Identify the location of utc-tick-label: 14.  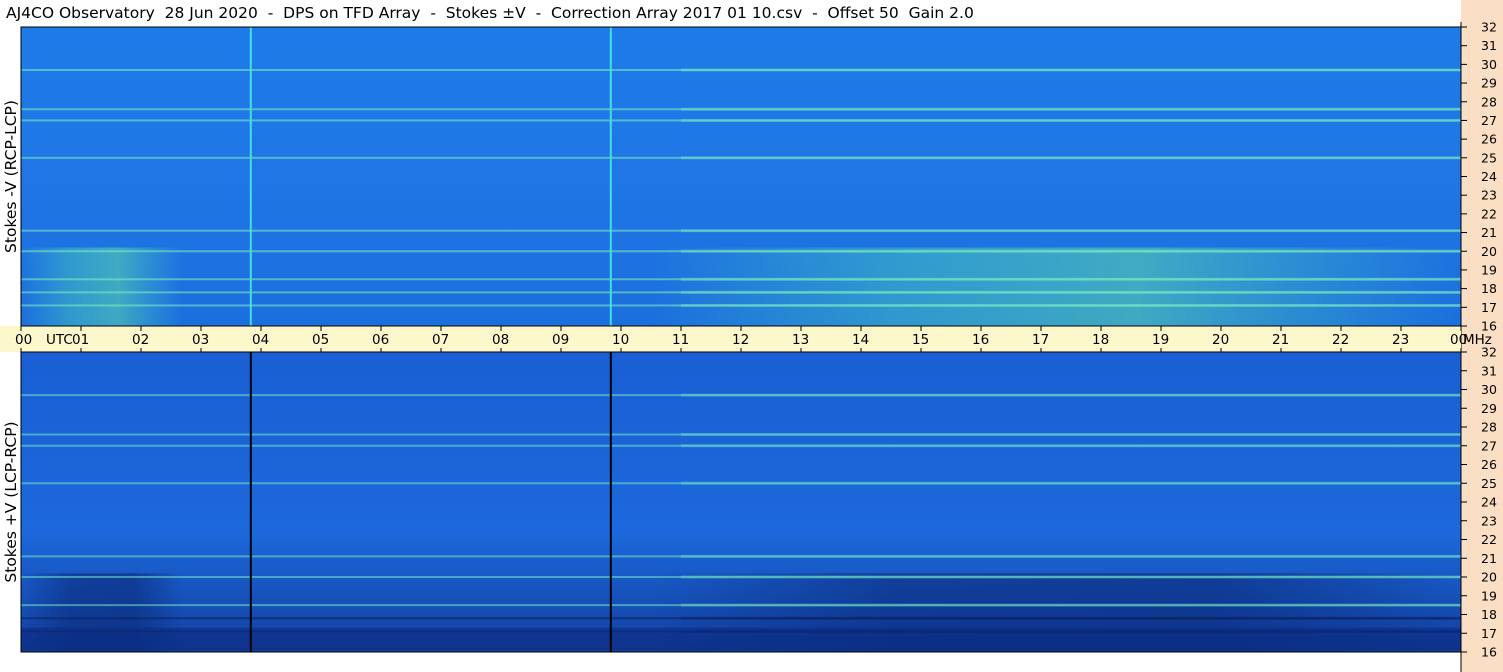
(860, 340).